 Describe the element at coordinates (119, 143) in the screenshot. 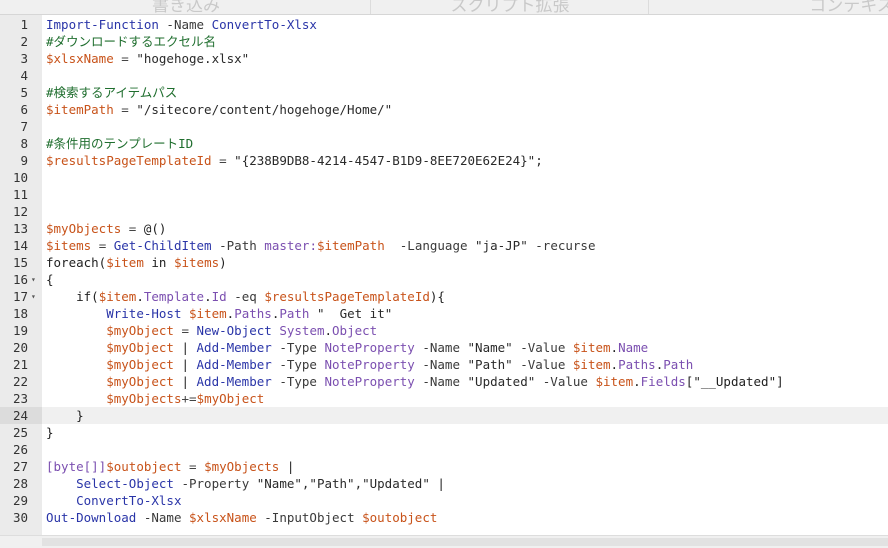

I see `code-text: #条件用のテンプレートID` at that location.